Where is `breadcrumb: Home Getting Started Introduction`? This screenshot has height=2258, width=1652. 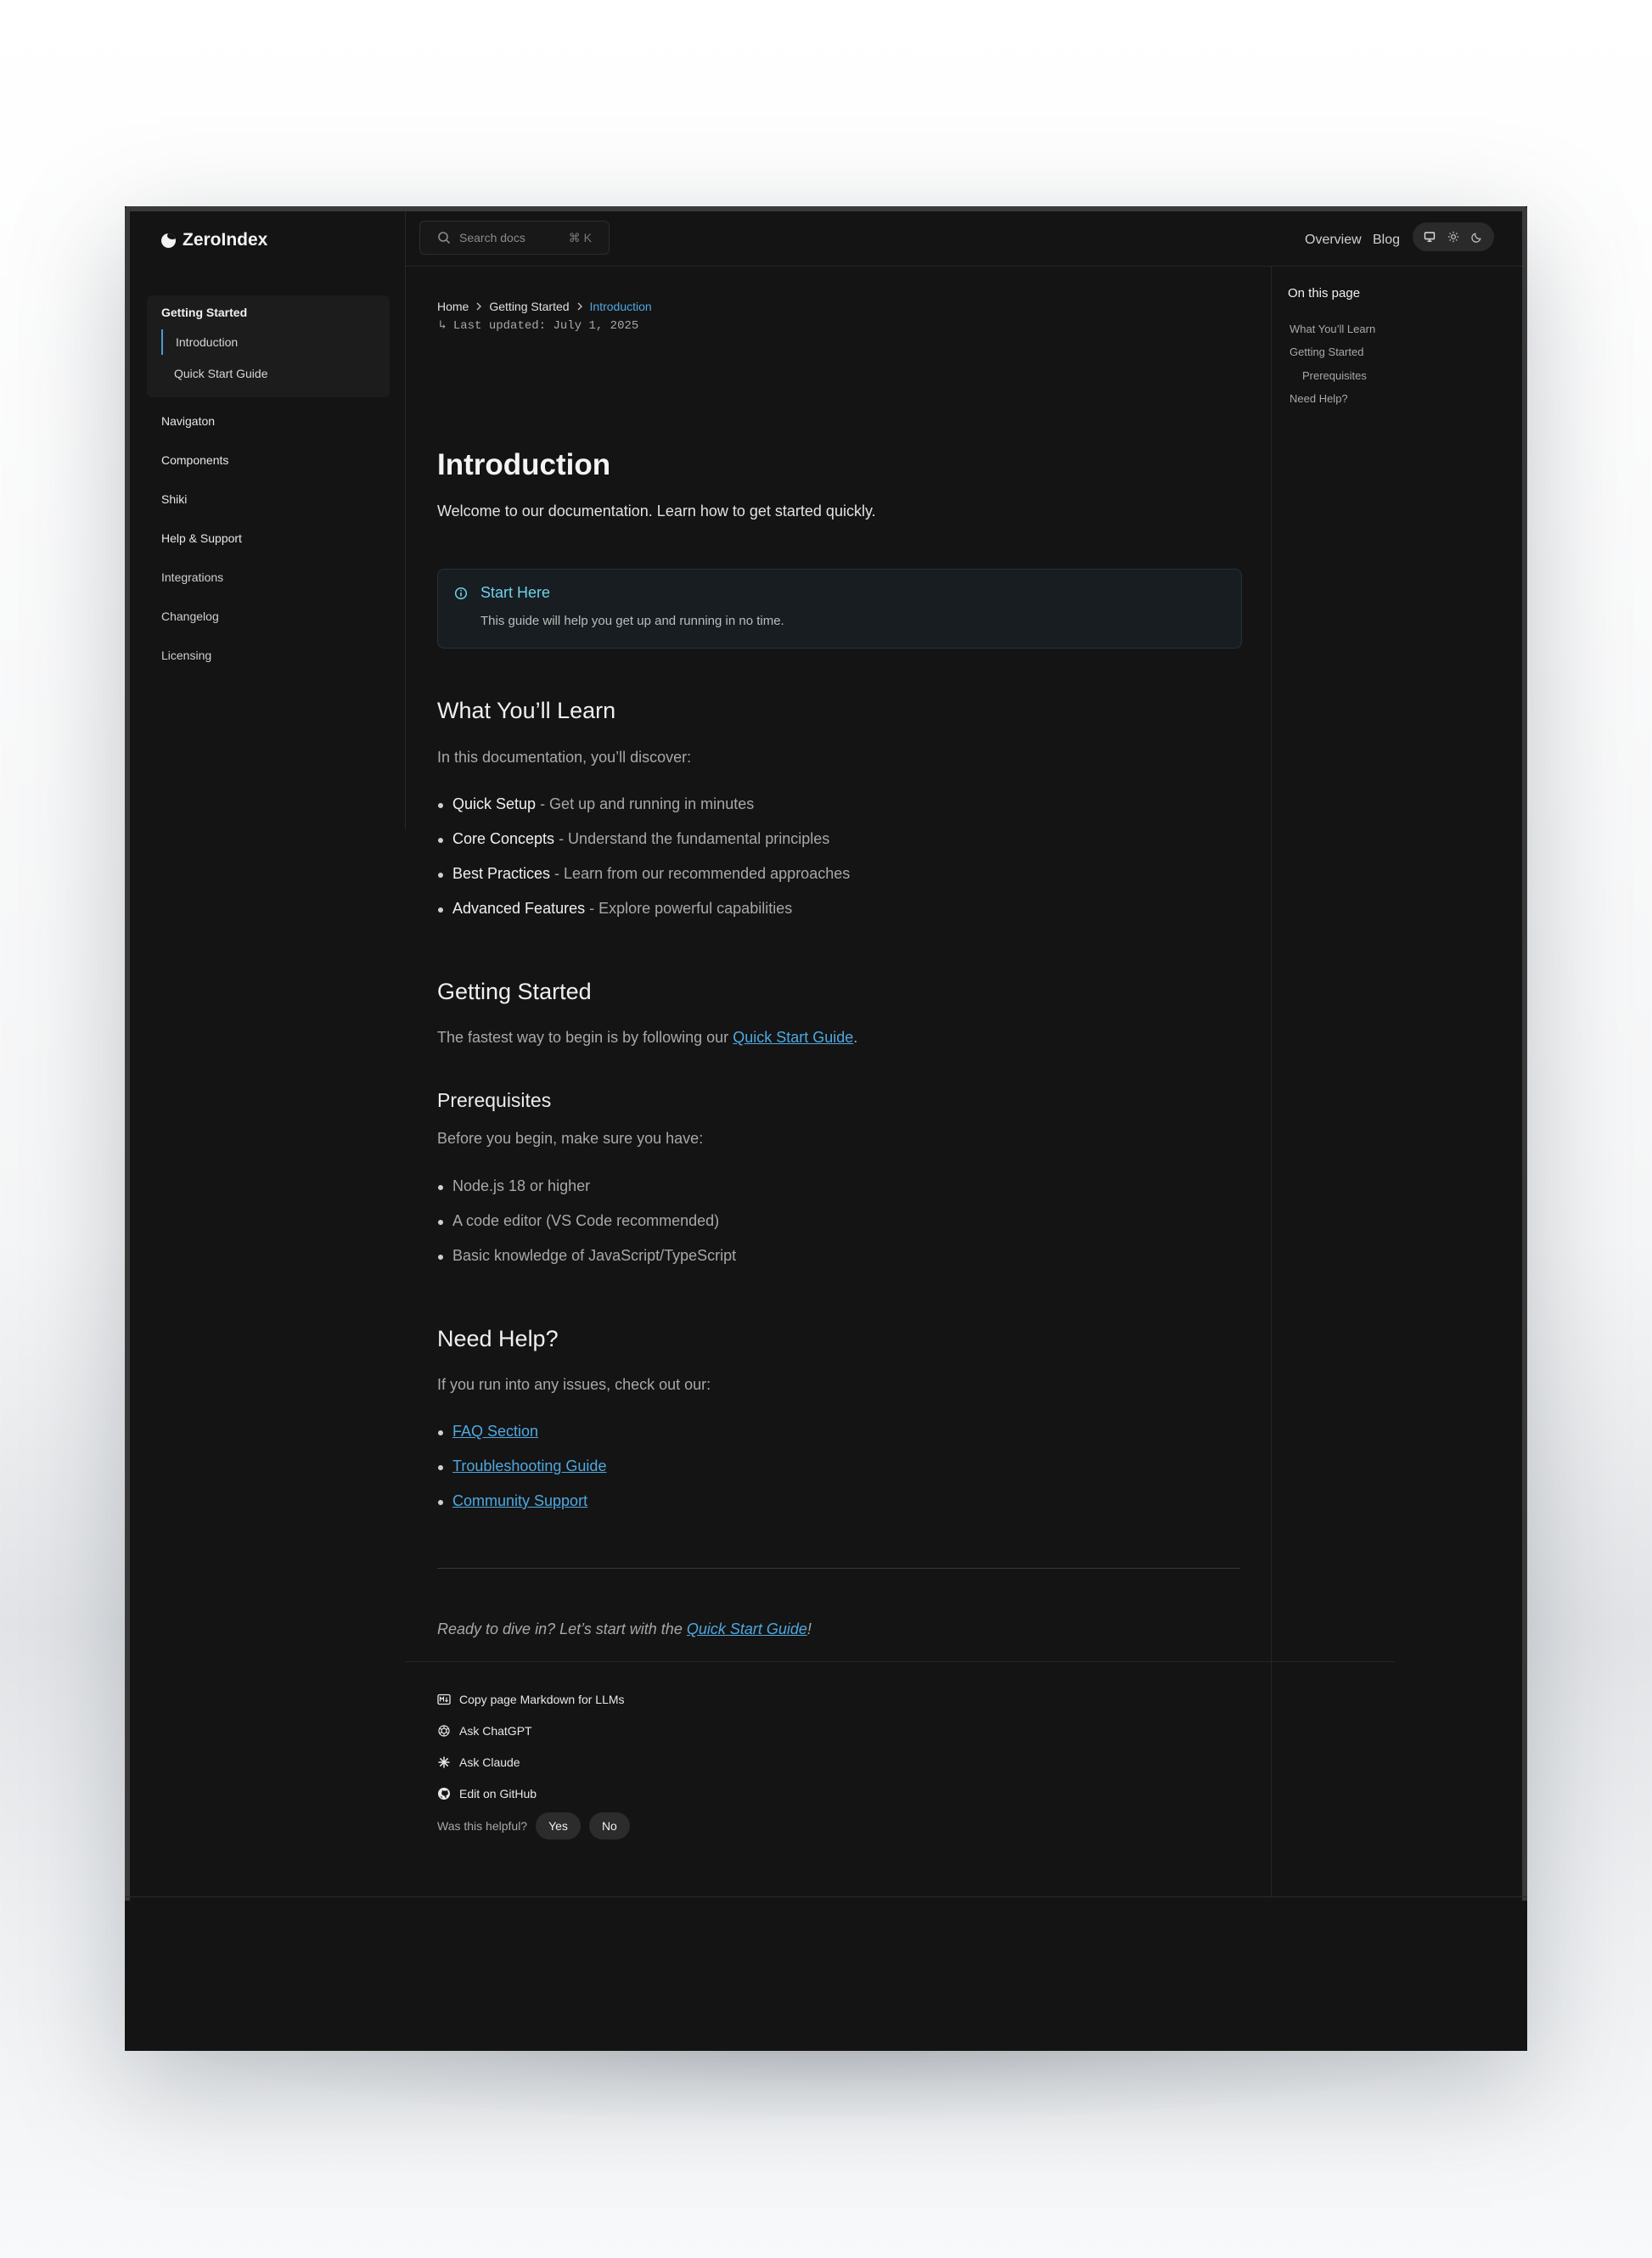 breadcrumb: Home Getting Started Introduction is located at coordinates (545, 306).